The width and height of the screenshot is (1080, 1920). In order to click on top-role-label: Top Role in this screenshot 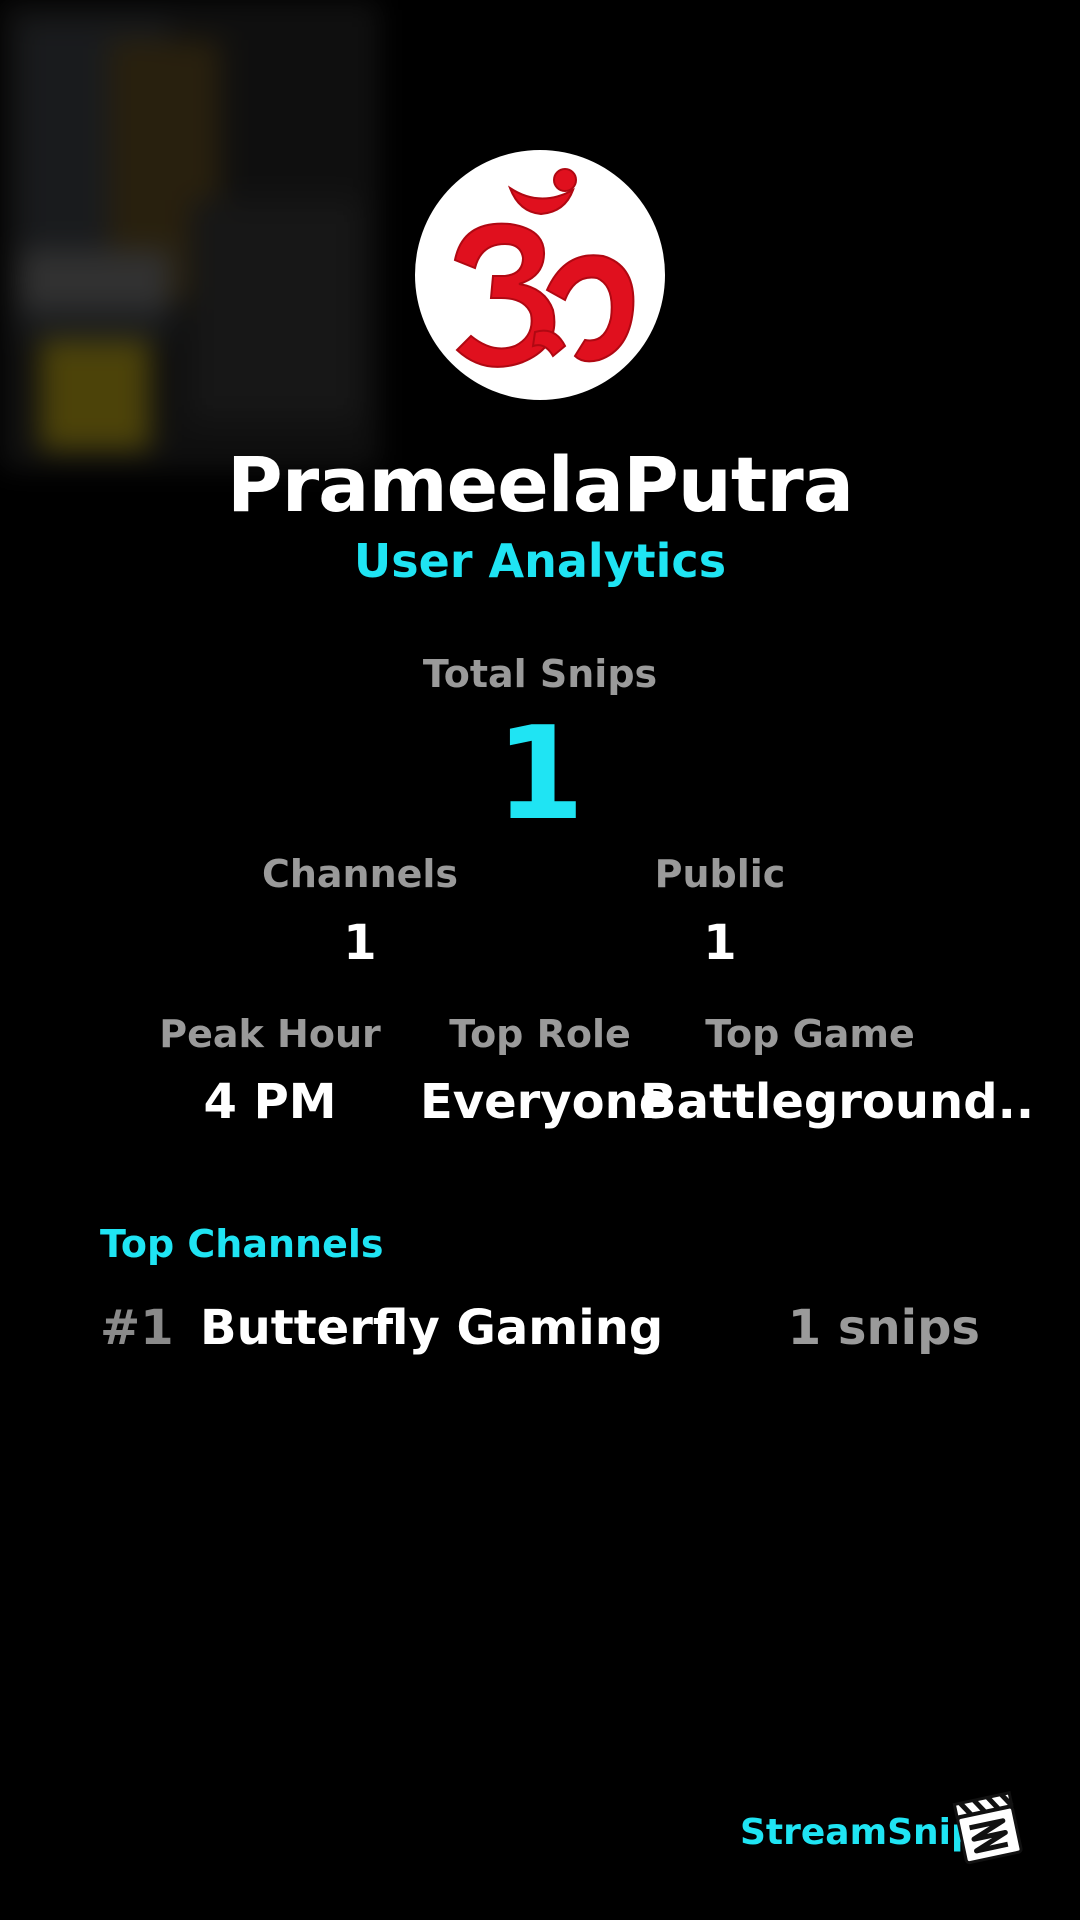, I will do `click(540, 1034)`.